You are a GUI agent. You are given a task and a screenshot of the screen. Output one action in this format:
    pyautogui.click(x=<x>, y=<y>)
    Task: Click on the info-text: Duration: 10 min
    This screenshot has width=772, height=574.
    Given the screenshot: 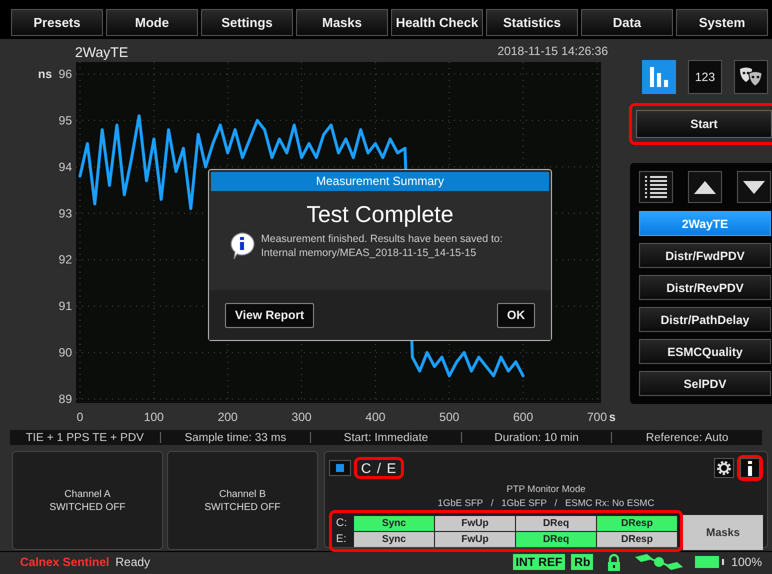 What is the action you would take?
    pyautogui.click(x=536, y=438)
    